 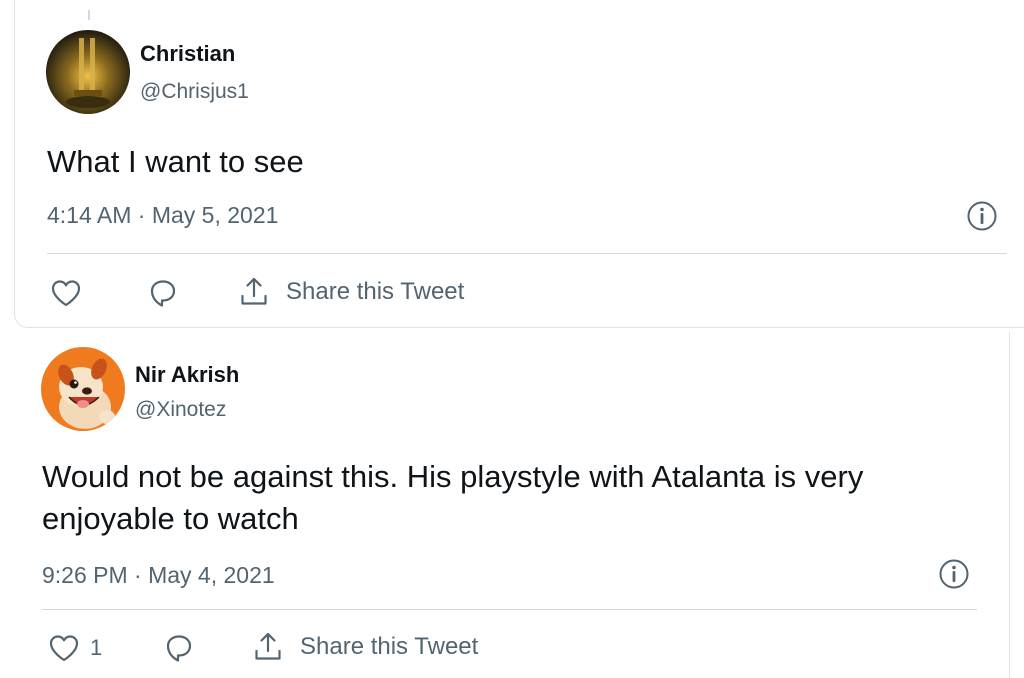 I want to click on avatar-nir-akrish, so click(x=83, y=389).